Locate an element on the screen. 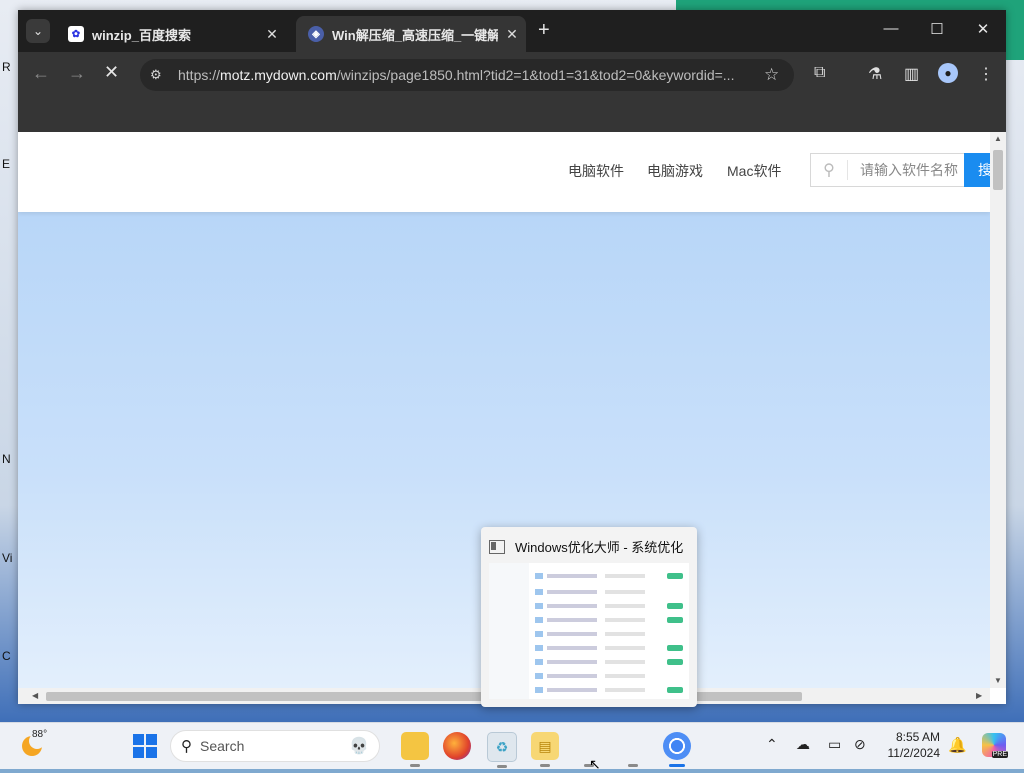 The height and width of the screenshot is (773, 1024). site-settings-icon: ⚙ is located at coordinates (159, 75).